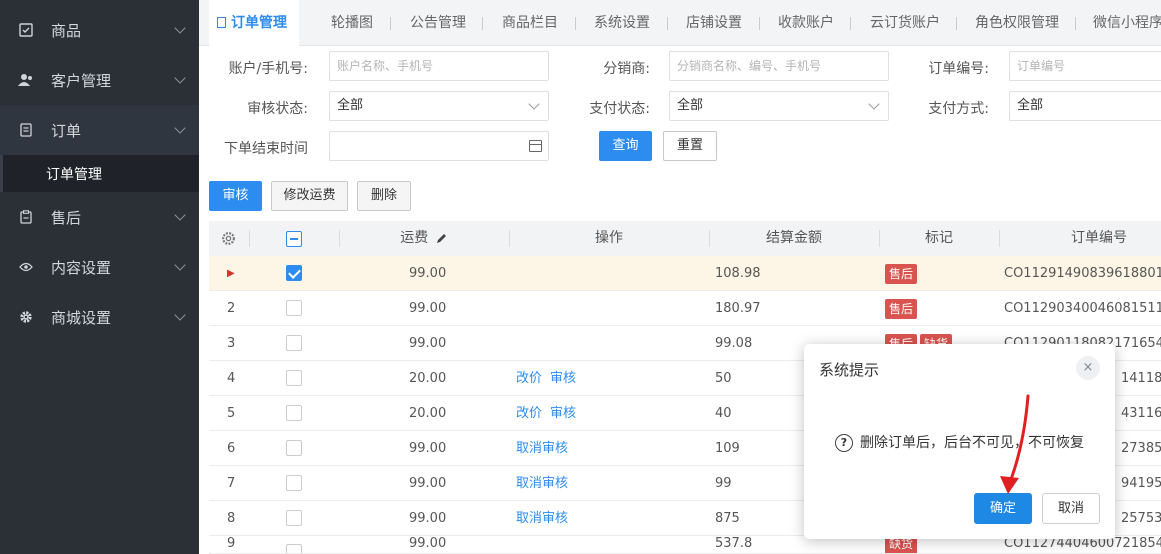  Describe the element at coordinates (424, 238) in the screenshot. I see `column-header-freight: 运费` at that location.